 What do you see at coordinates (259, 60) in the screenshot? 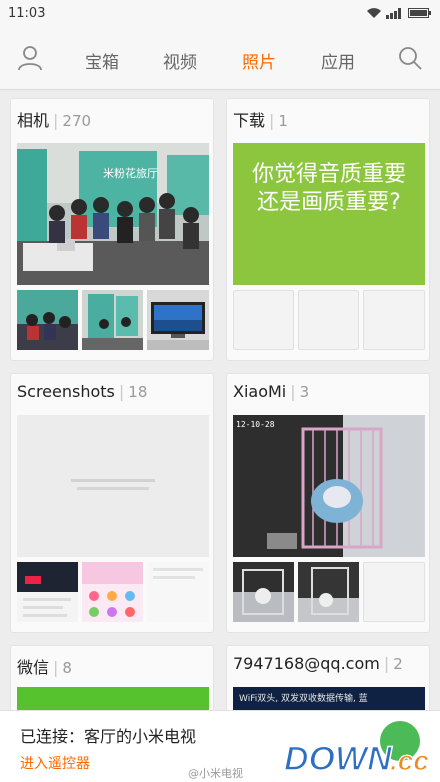
I see `tab-photos: 照片` at bounding box center [259, 60].